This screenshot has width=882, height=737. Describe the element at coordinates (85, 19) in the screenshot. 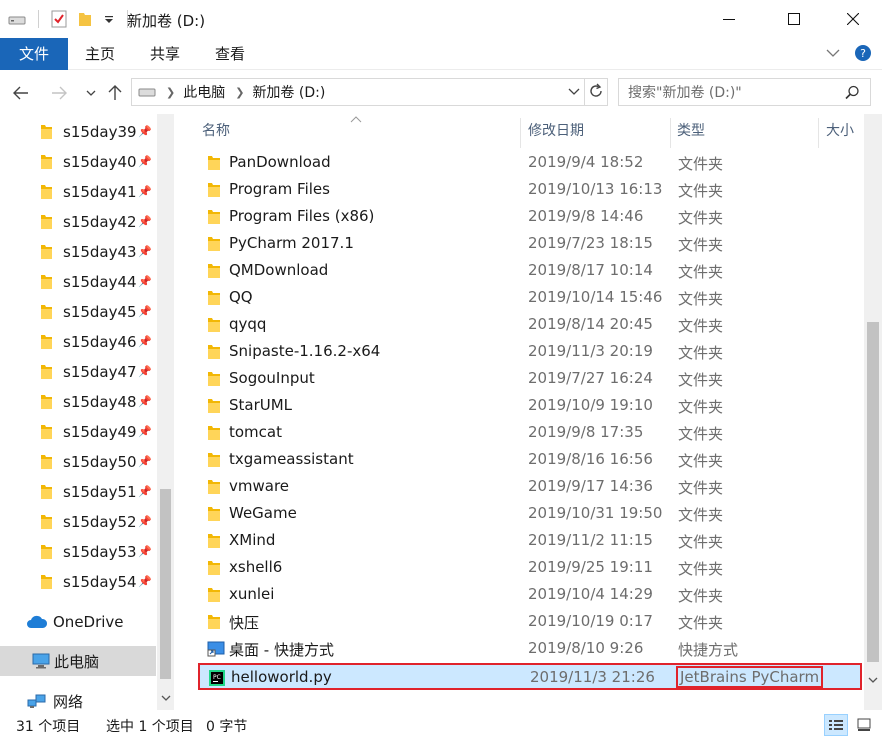

I see `new-folder-icon` at that location.